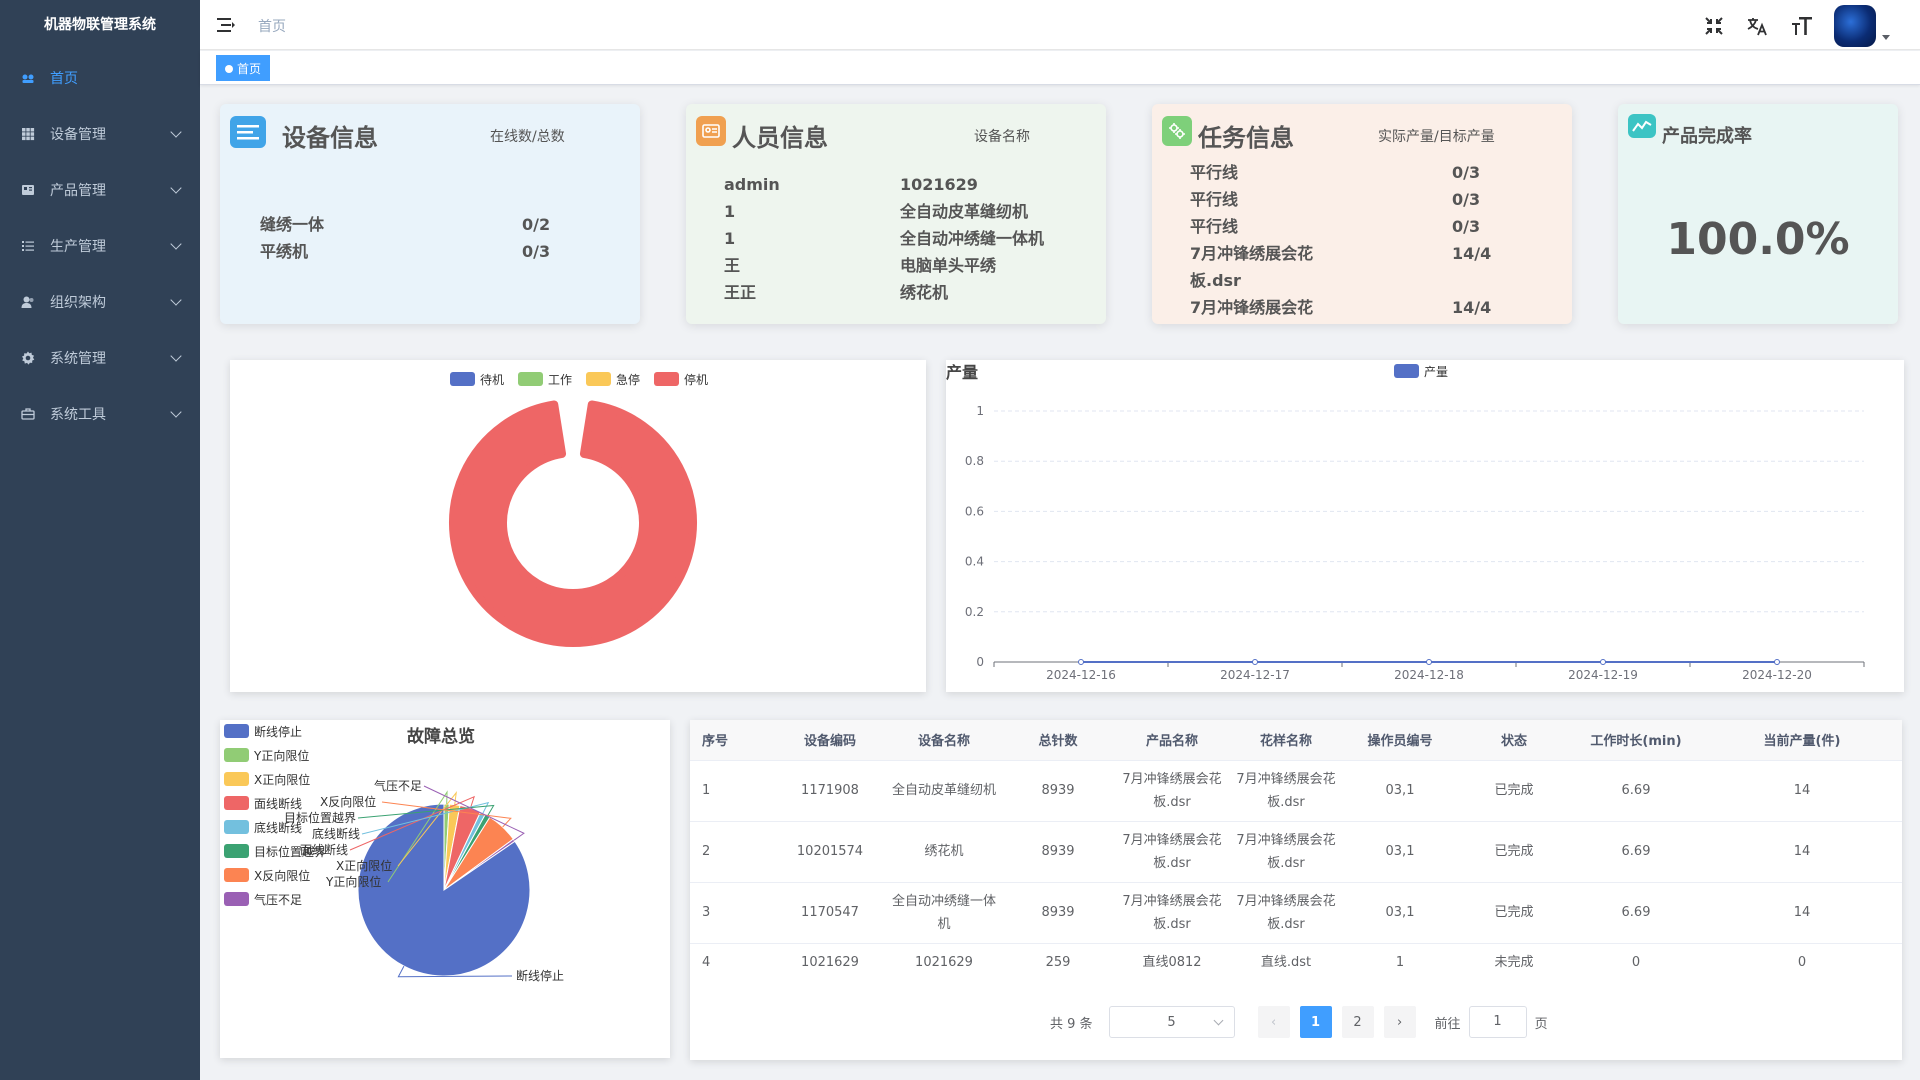 The width and height of the screenshot is (1920, 1080). What do you see at coordinates (281, 755) in the screenshot?
I see `legend-label: Y正向限位` at bounding box center [281, 755].